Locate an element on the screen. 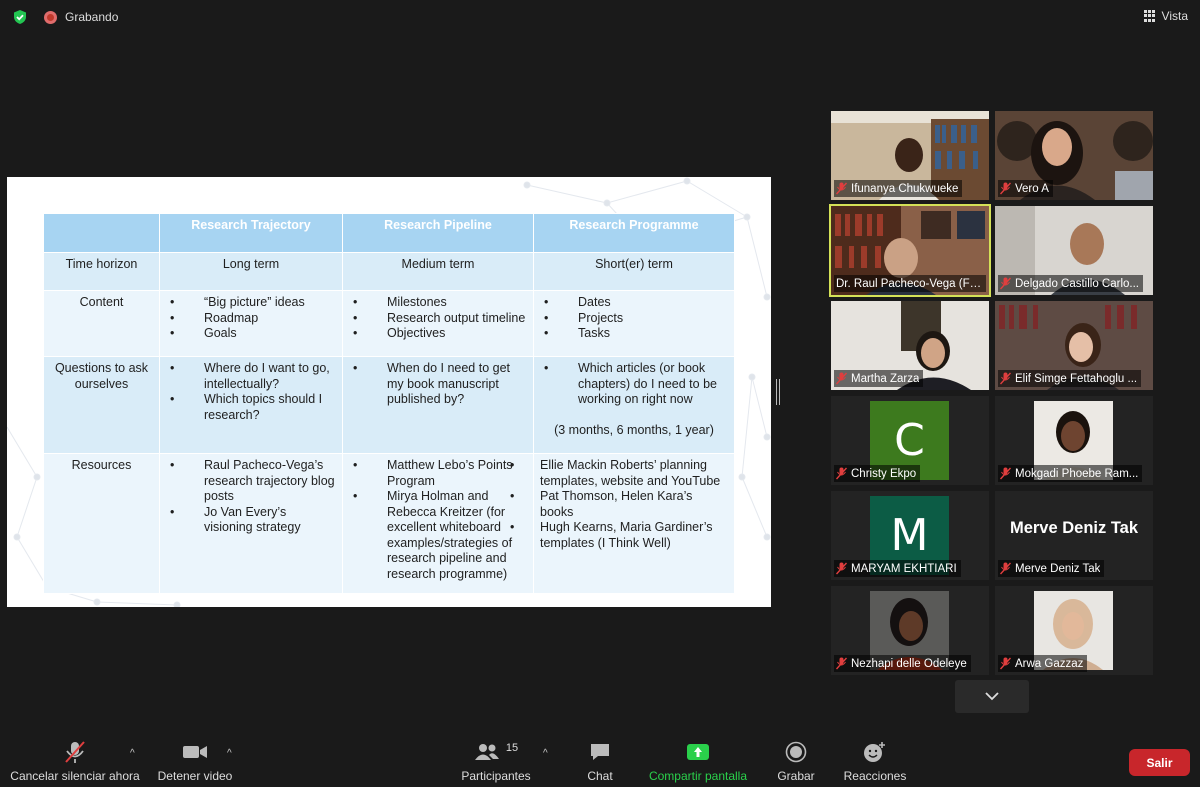 This screenshot has width=1200, height=787. reactions-button: Reacciones is located at coordinates (875, 761).